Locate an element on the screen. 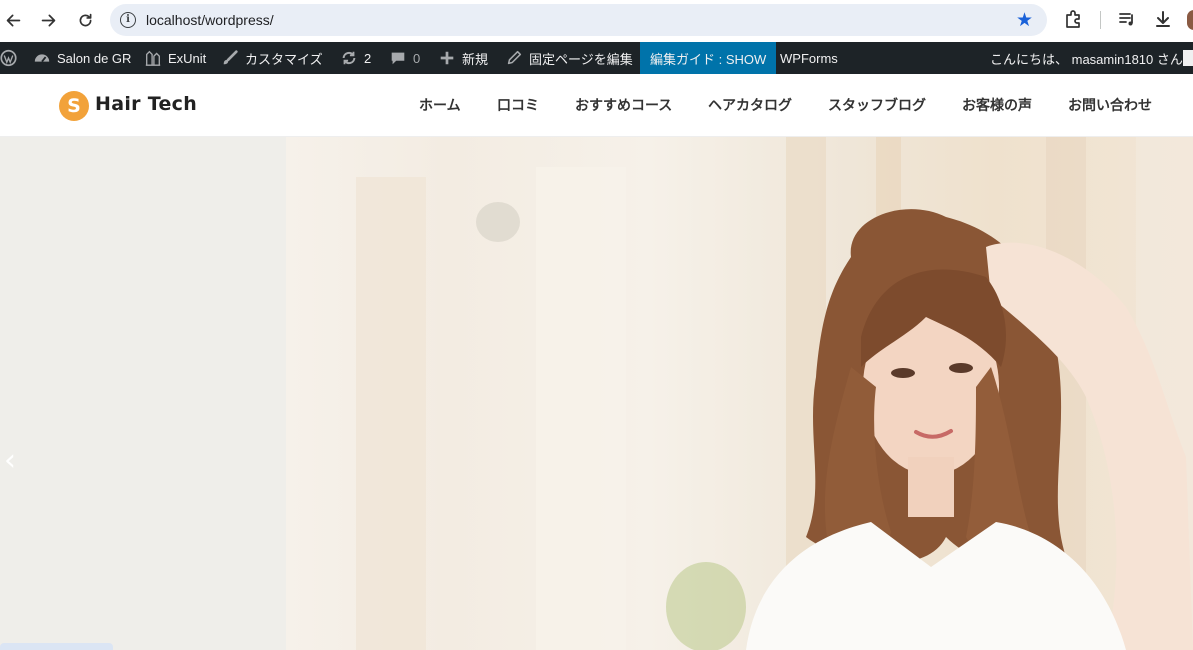 This screenshot has height=650, width=1193. admin-bar-edit-guide: 編集ガイド : SHOW is located at coordinates (708, 58).